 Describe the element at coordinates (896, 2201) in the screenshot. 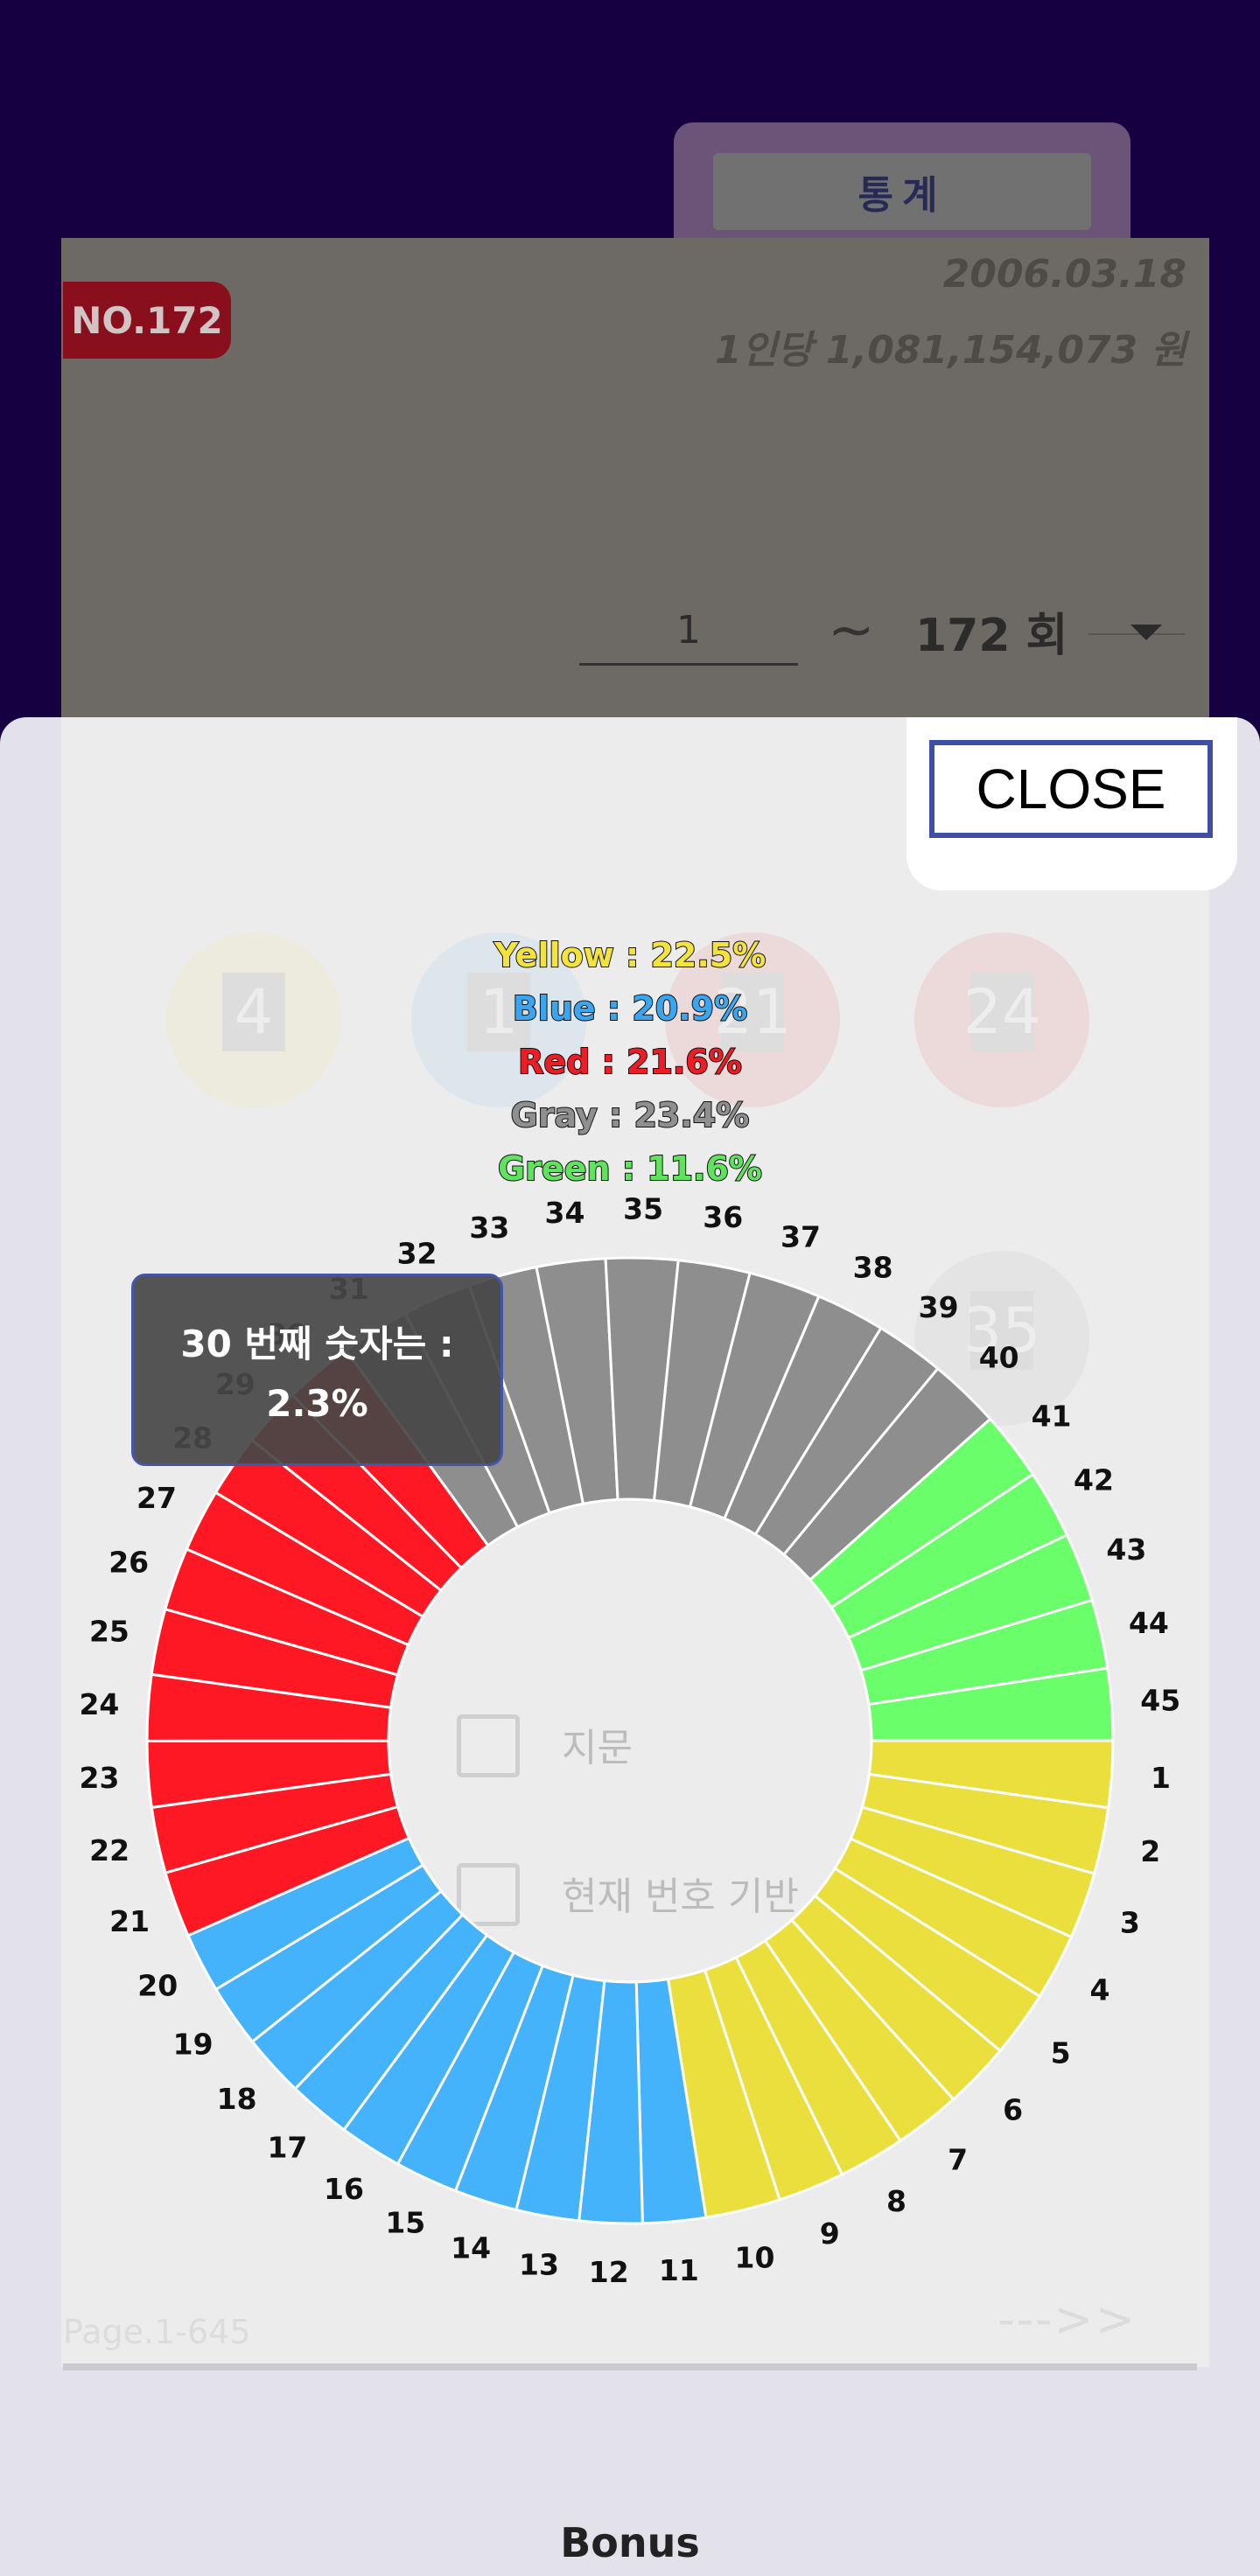

I see `segment-label-8: 8` at that location.